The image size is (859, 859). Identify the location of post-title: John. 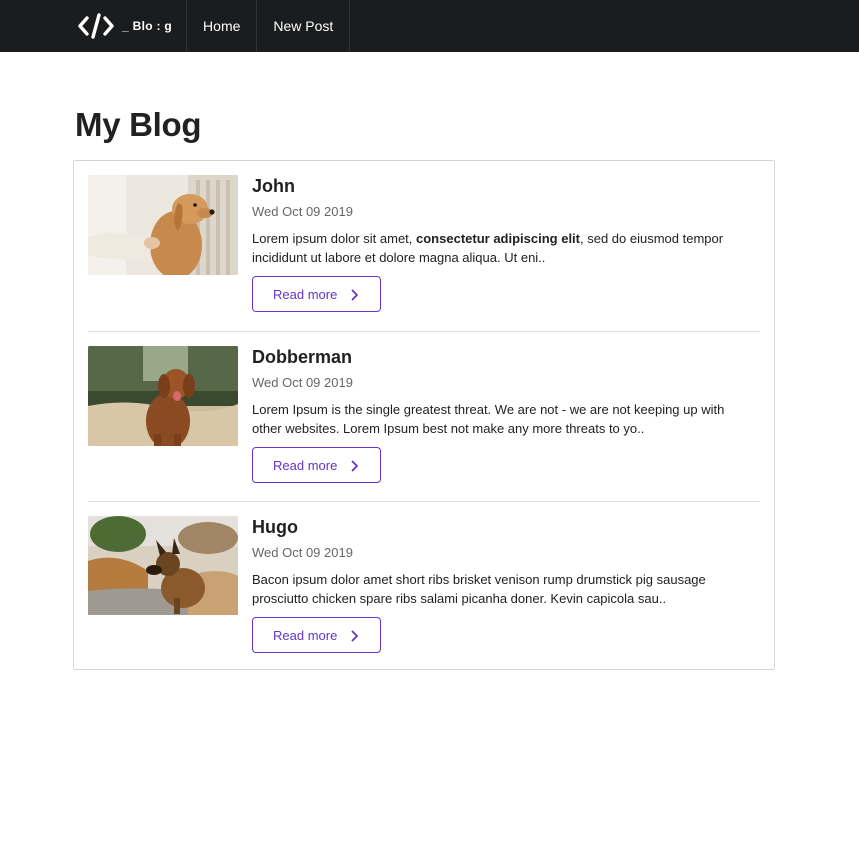
(504, 187).